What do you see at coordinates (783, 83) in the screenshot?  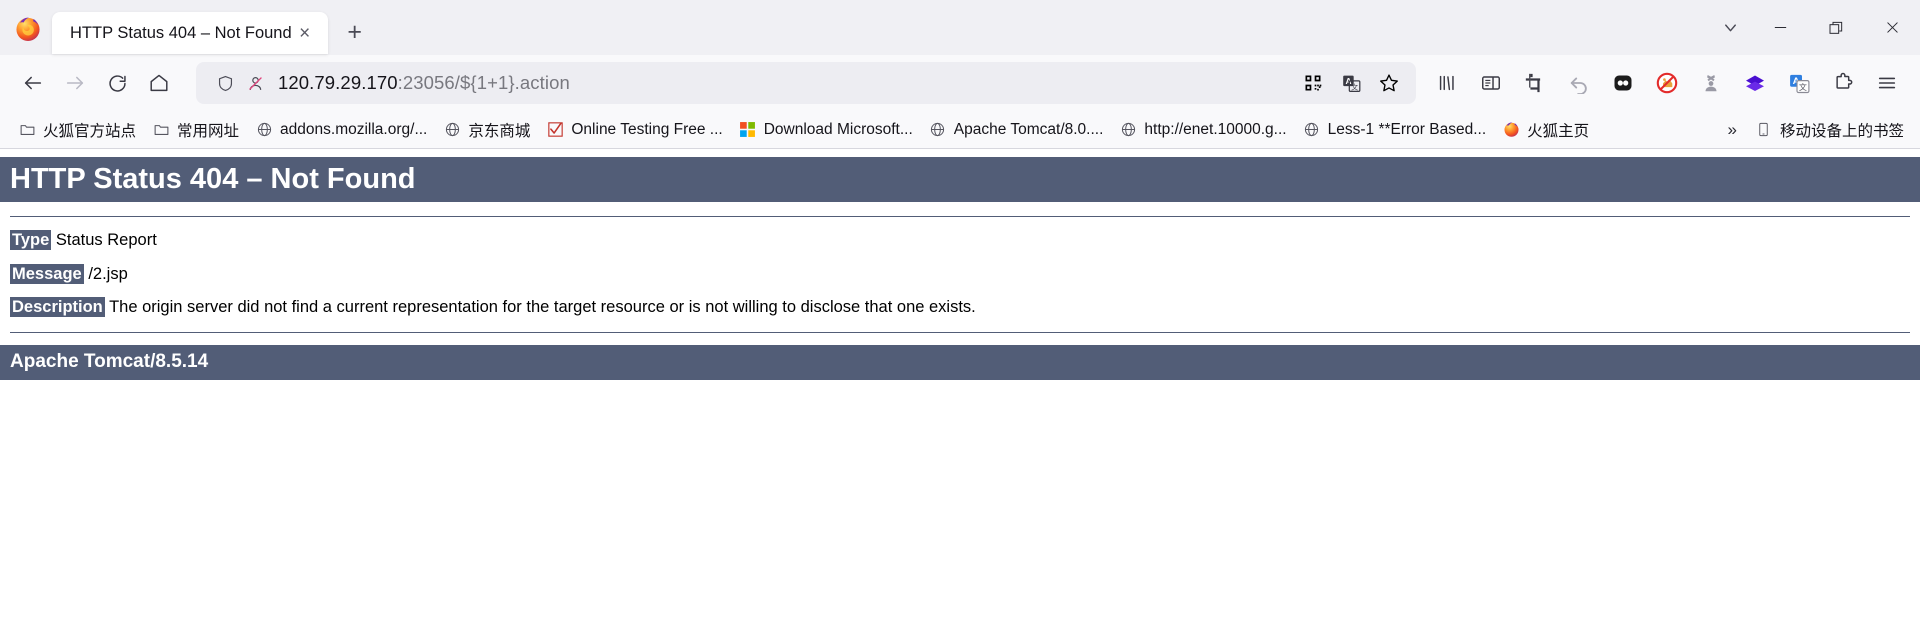 I see `url-text: 120.79.29.170:23056/${1+1}.action` at bounding box center [783, 83].